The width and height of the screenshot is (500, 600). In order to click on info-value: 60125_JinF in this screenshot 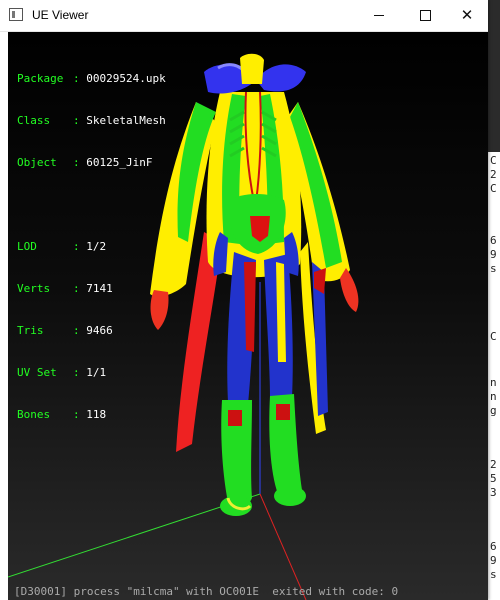, I will do `click(119, 162)`.